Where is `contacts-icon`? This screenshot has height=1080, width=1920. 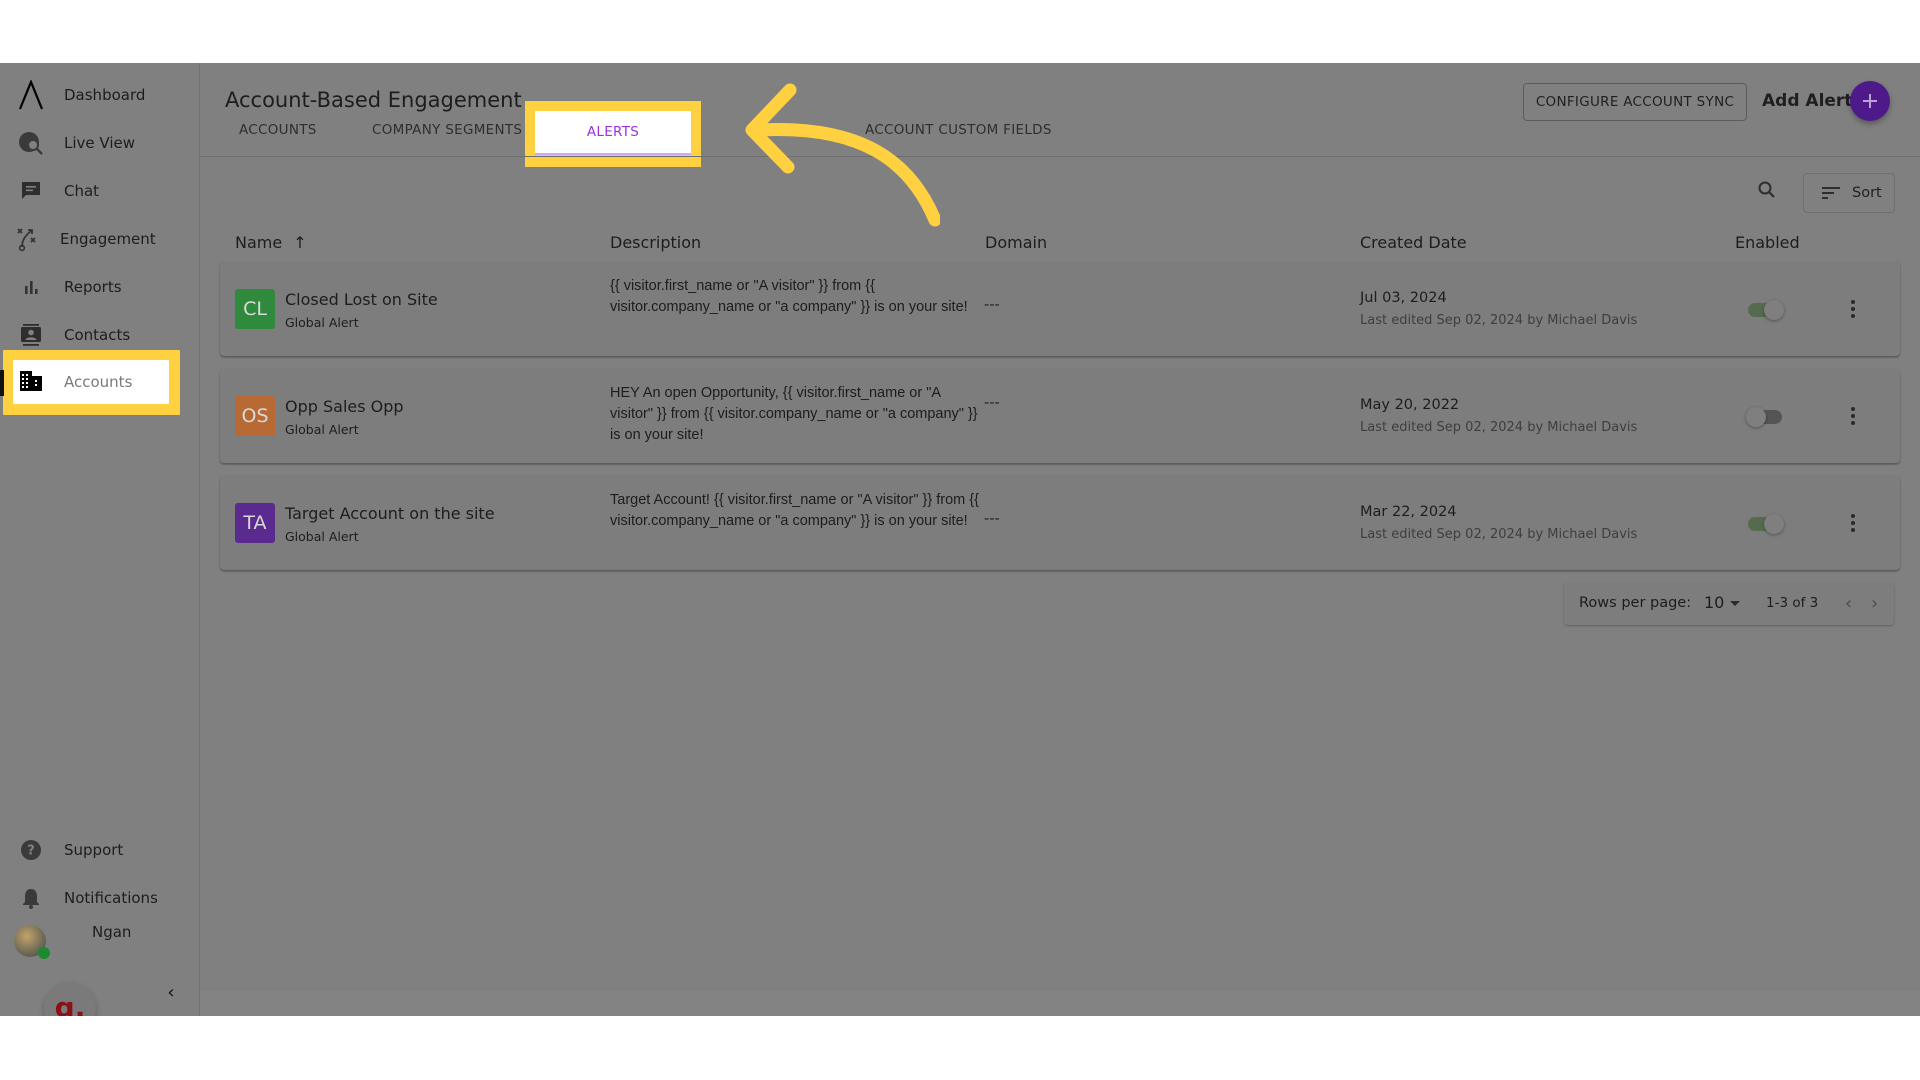 contacts-icon is located at coordinates (31, 335).